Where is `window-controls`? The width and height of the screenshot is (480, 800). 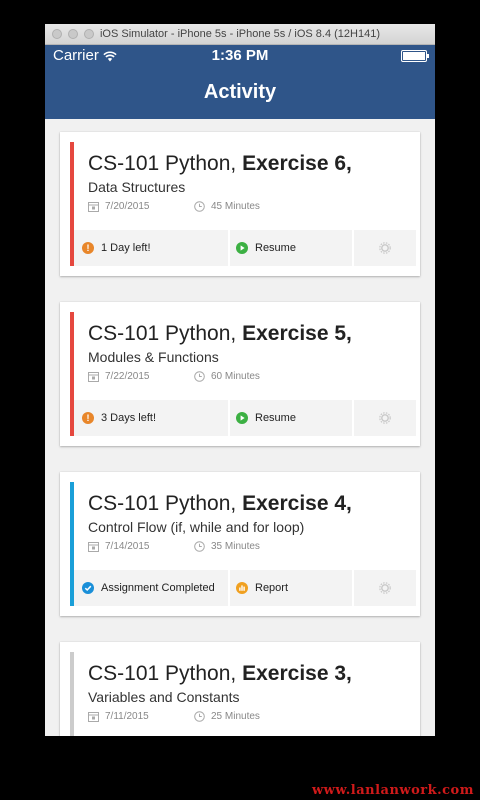
window-controls is located at coordinates (73, 34).